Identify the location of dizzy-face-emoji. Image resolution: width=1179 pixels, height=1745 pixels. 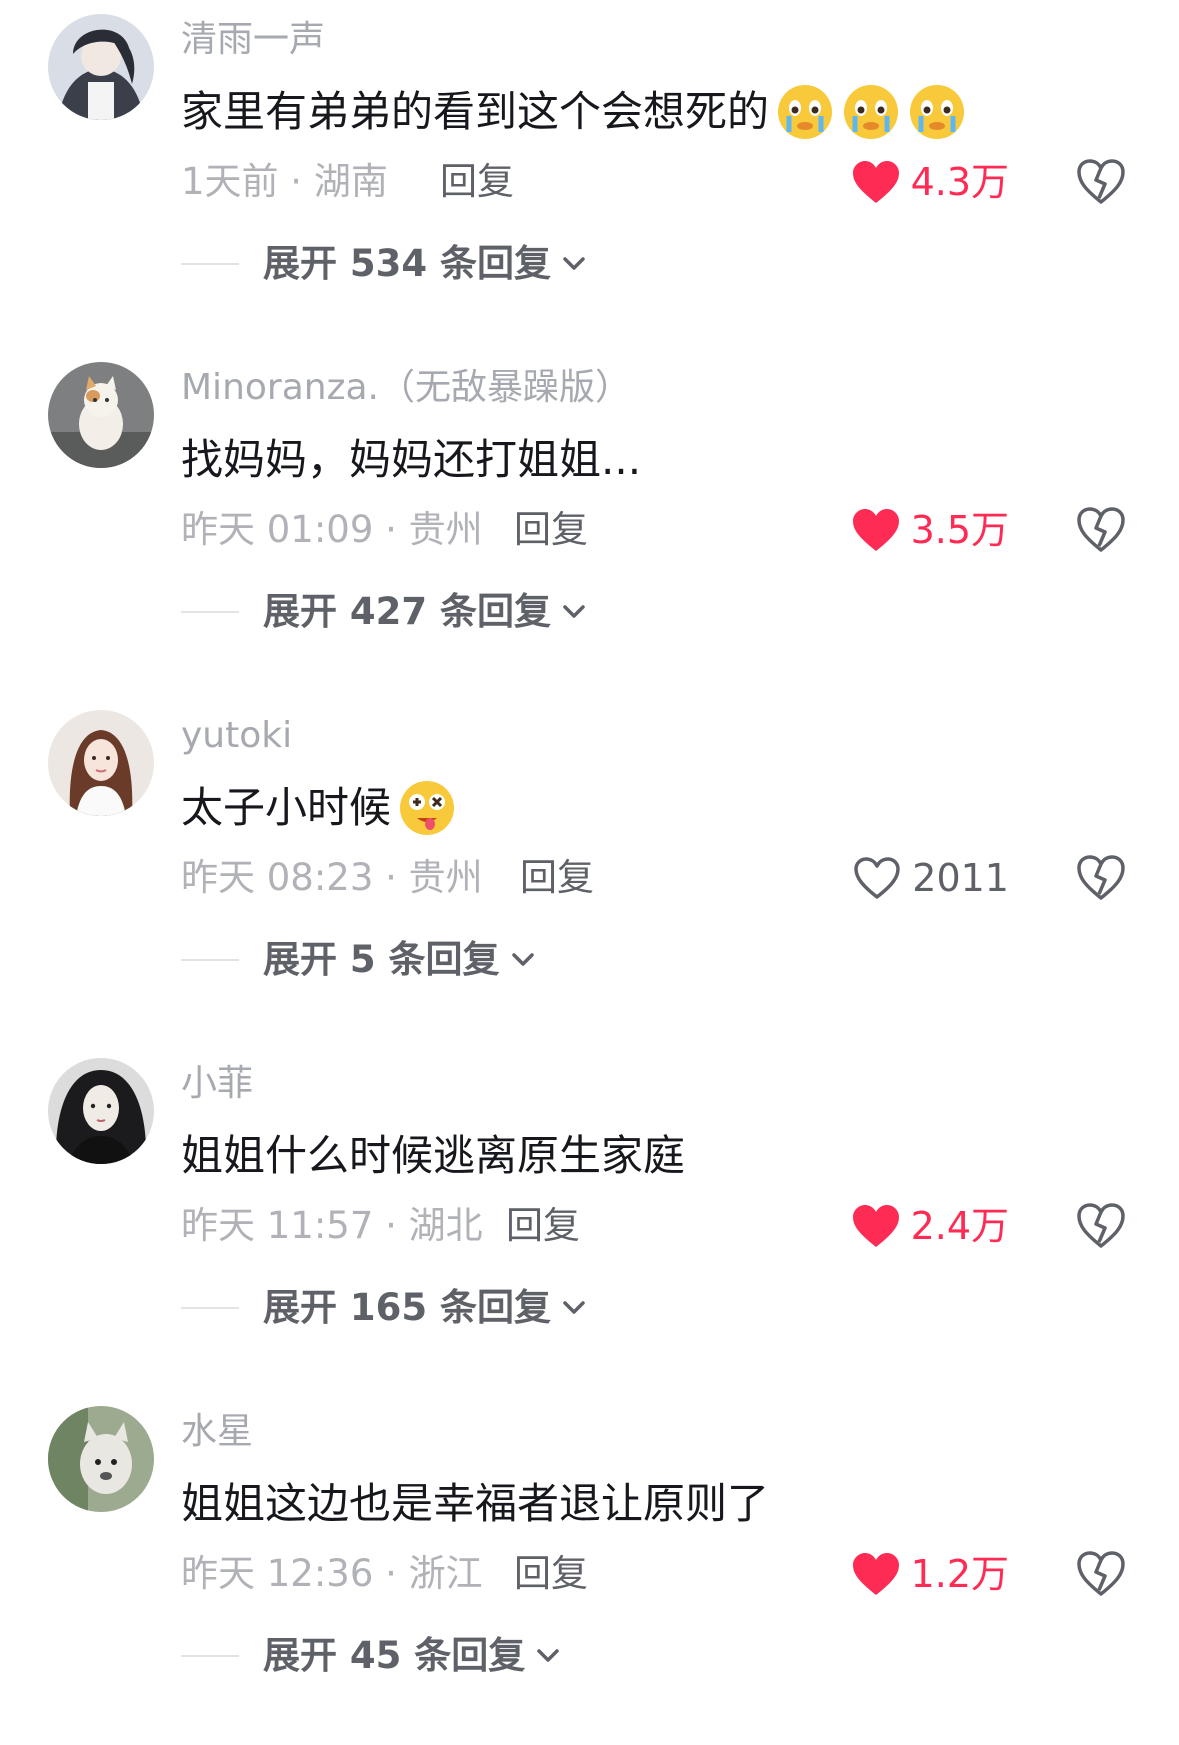
(427, 808).